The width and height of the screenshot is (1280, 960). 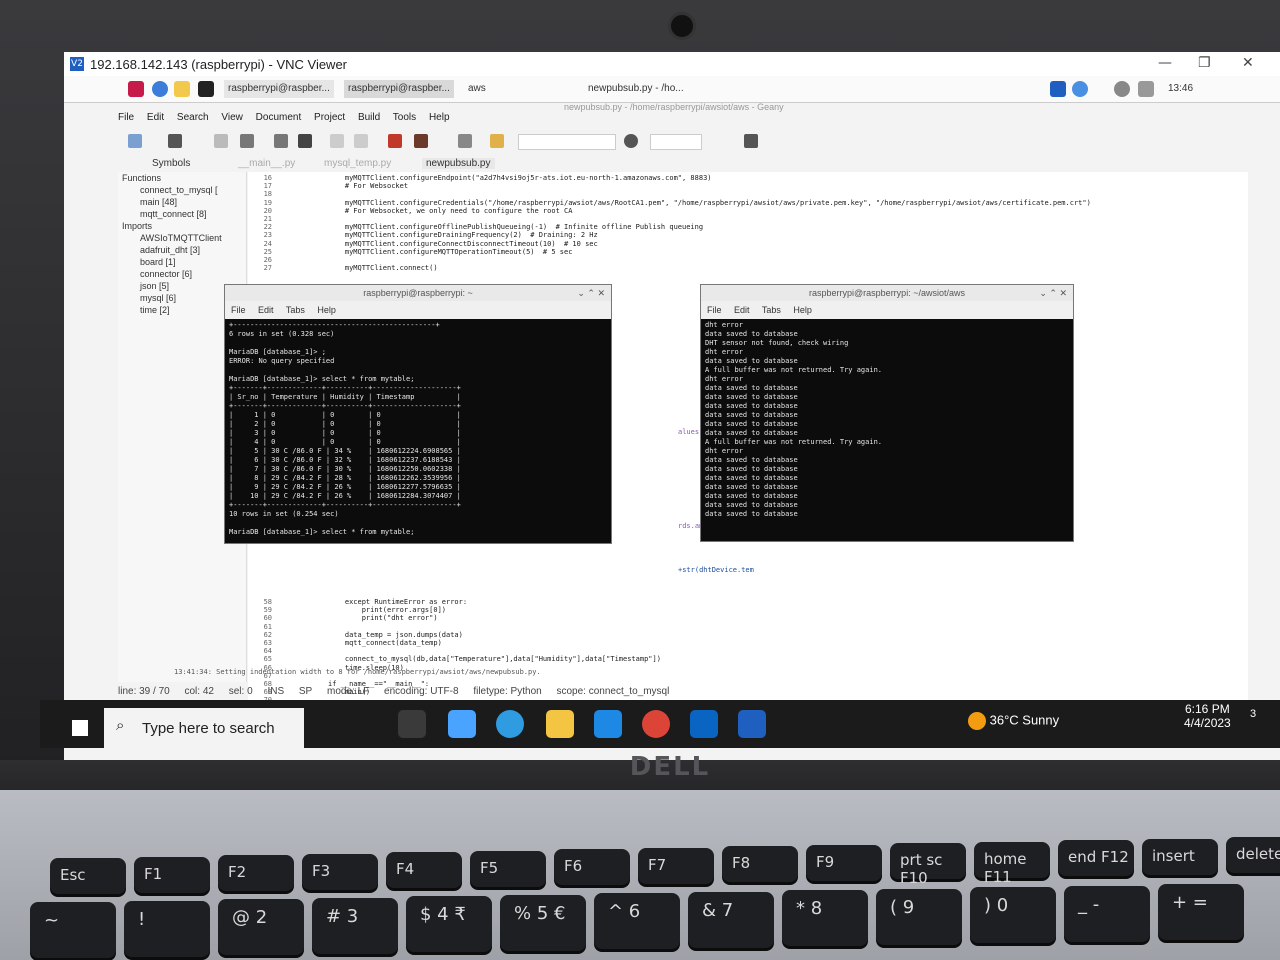 I want to click on symbol-item: AWSIoTMQTTClient, so click(x=182, y=238).